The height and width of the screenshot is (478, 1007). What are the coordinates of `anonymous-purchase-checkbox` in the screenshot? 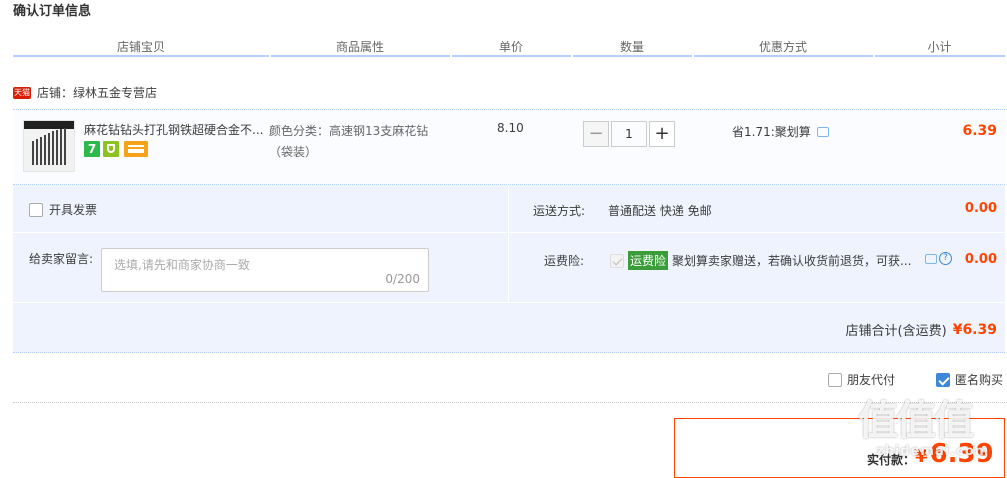 It's located at (943, 379).